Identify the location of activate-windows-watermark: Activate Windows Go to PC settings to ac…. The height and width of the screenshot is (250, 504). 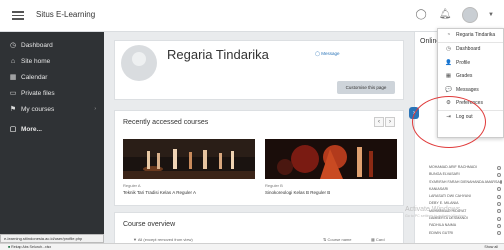
(454, 220).